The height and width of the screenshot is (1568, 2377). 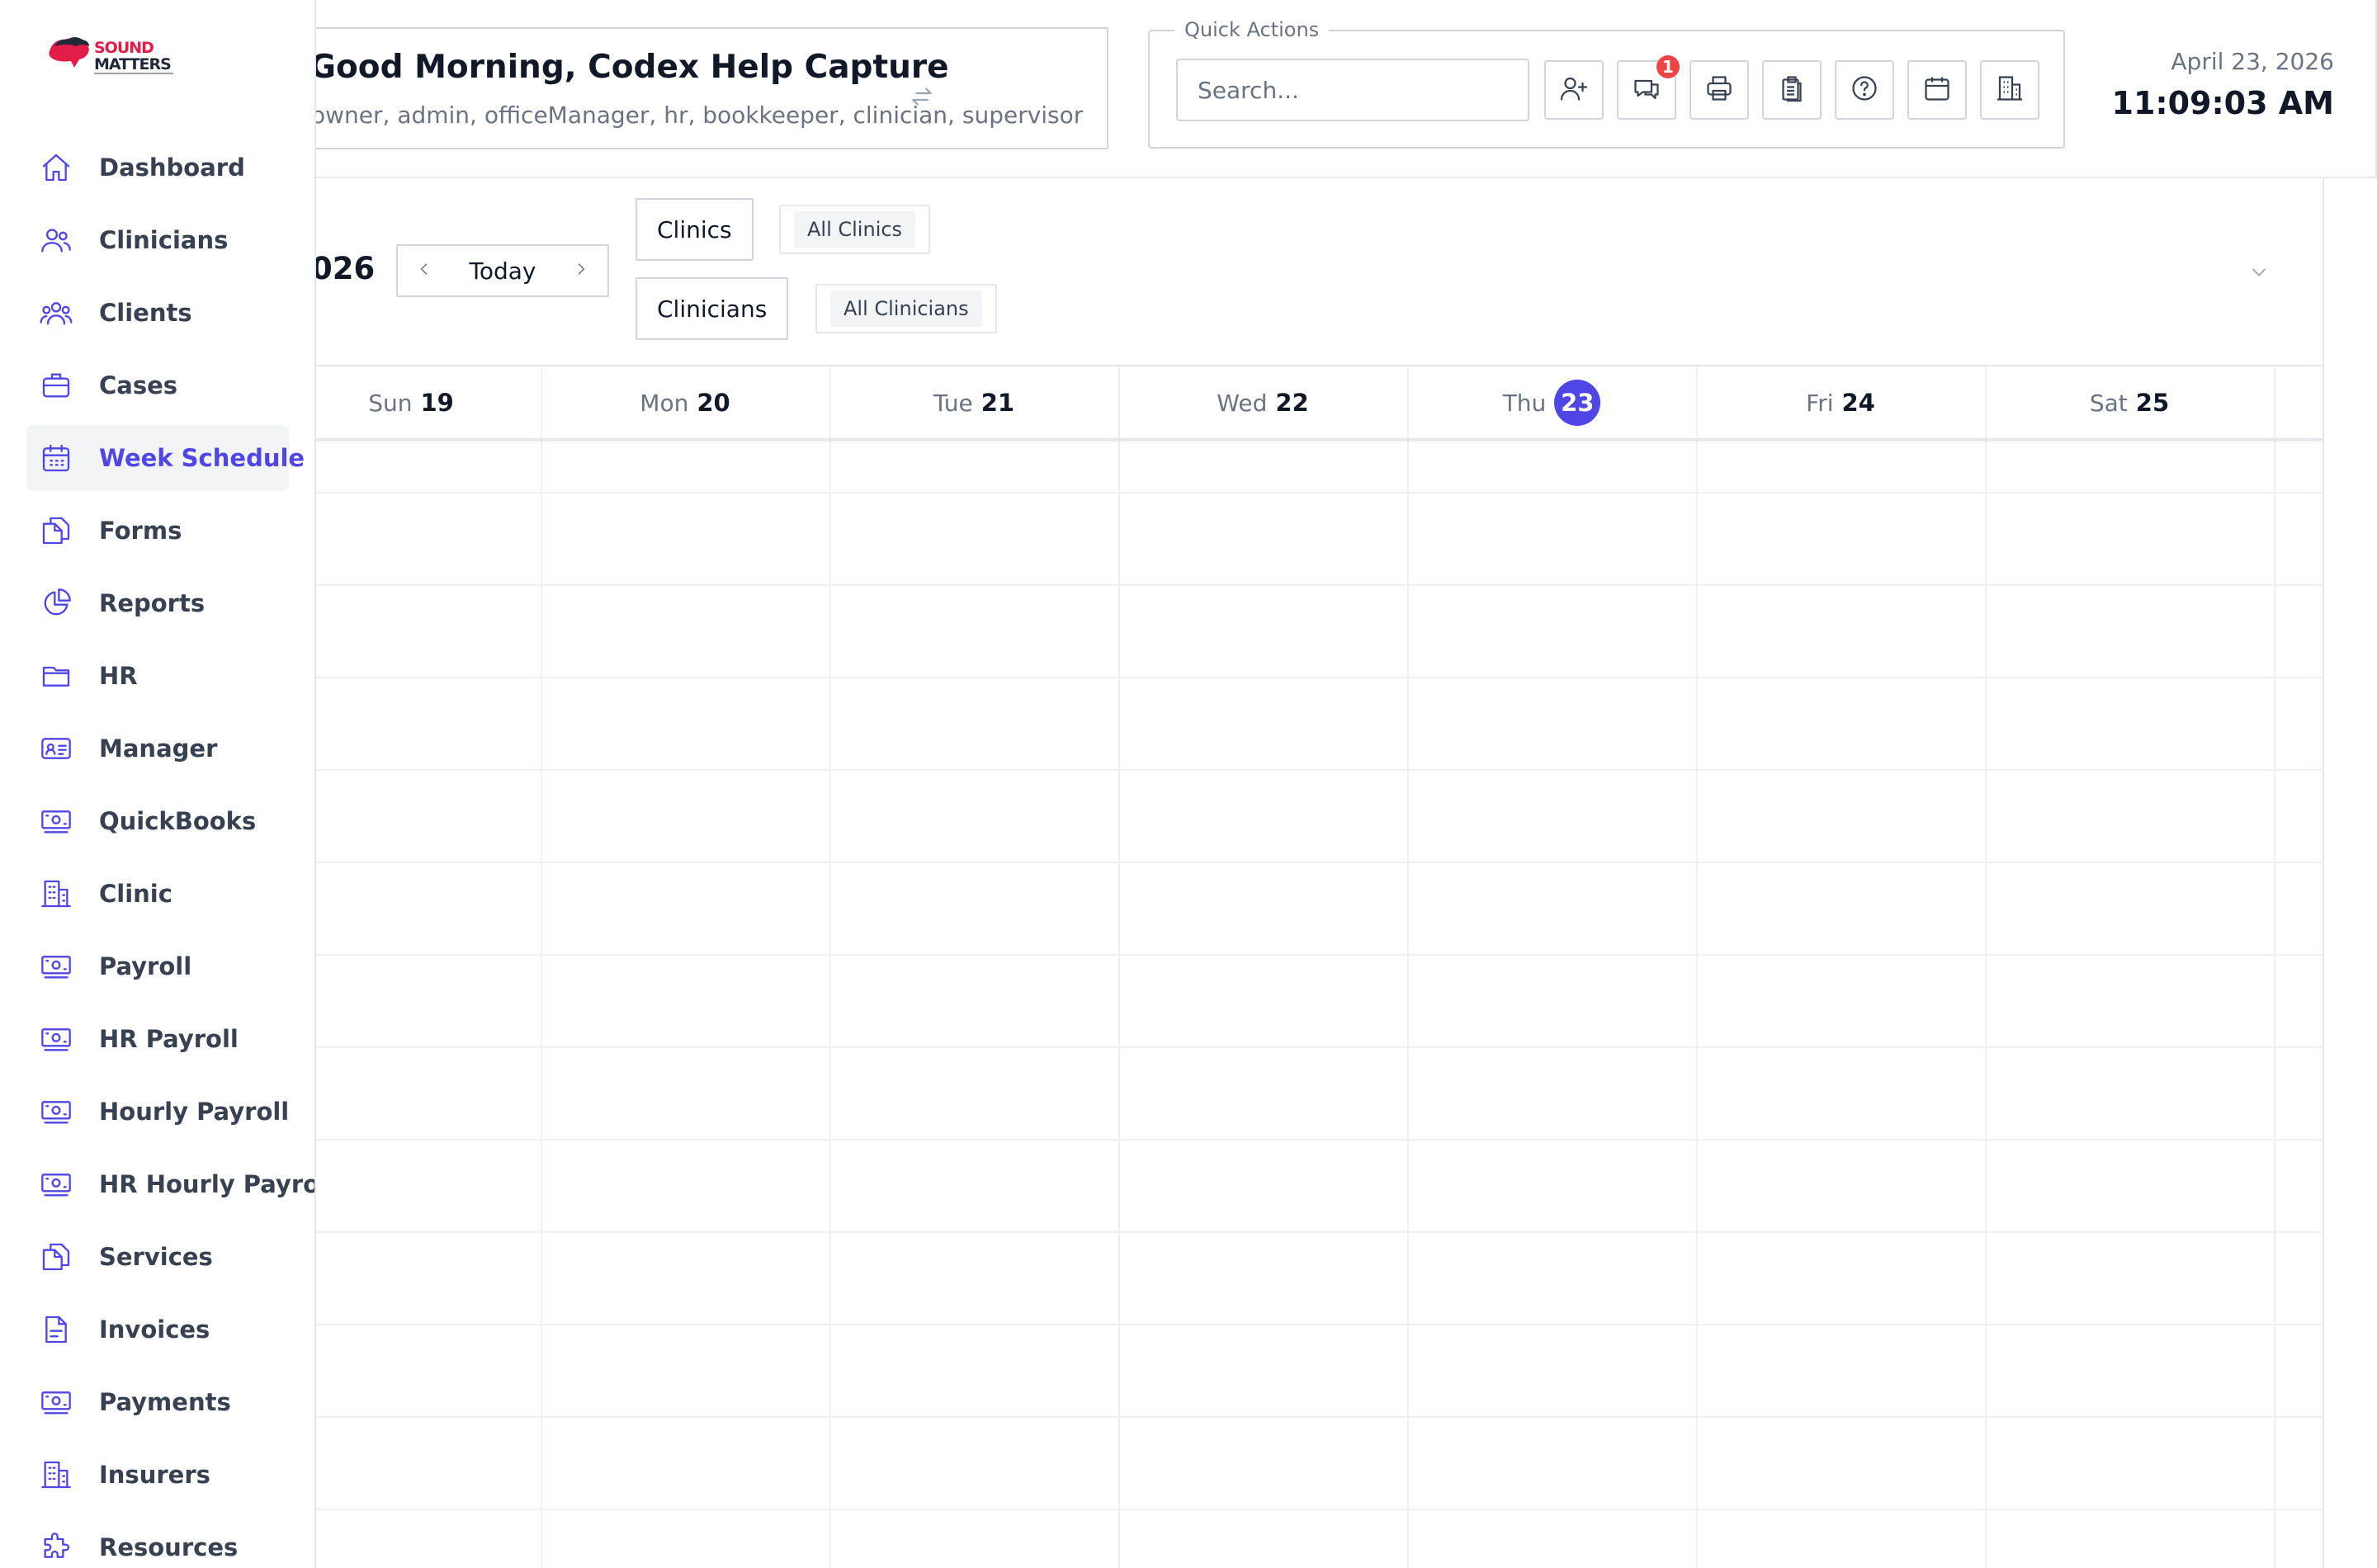 I want to click on sidebar-item-label: QuickBooks, so click(x=178, y=821).